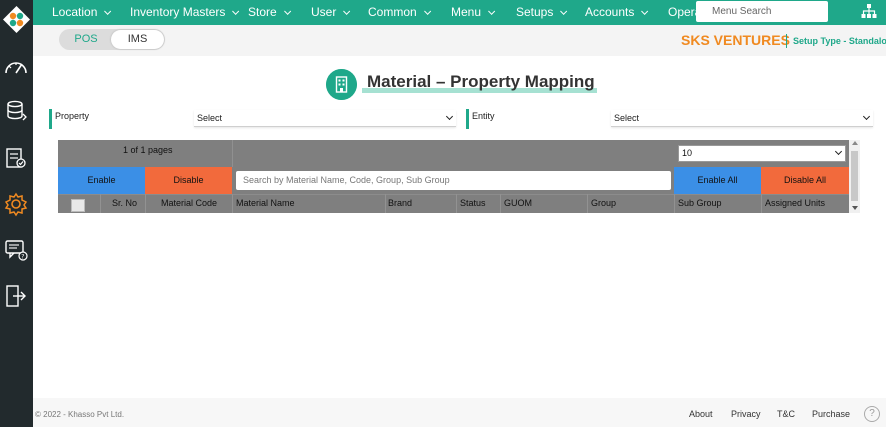 Image resolution: width=886 pixels, height=427 pixels. I want to click on nav-label: Store, so click(262, 12).